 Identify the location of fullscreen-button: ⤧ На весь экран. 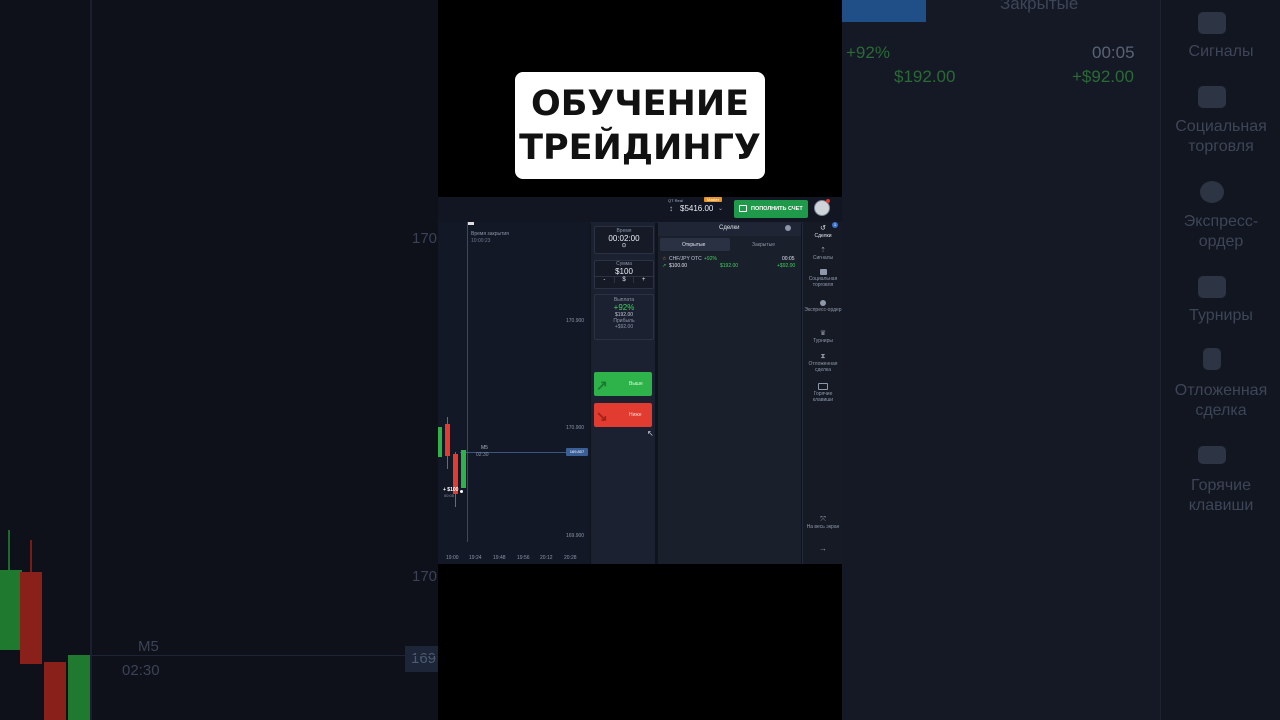
(822, 523).